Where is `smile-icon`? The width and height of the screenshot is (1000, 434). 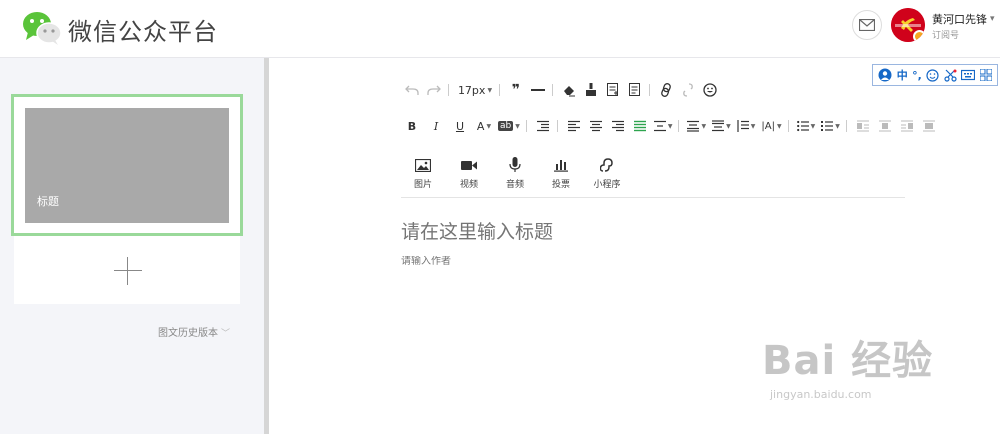 smile-icon is located at coordinates (932, 75).